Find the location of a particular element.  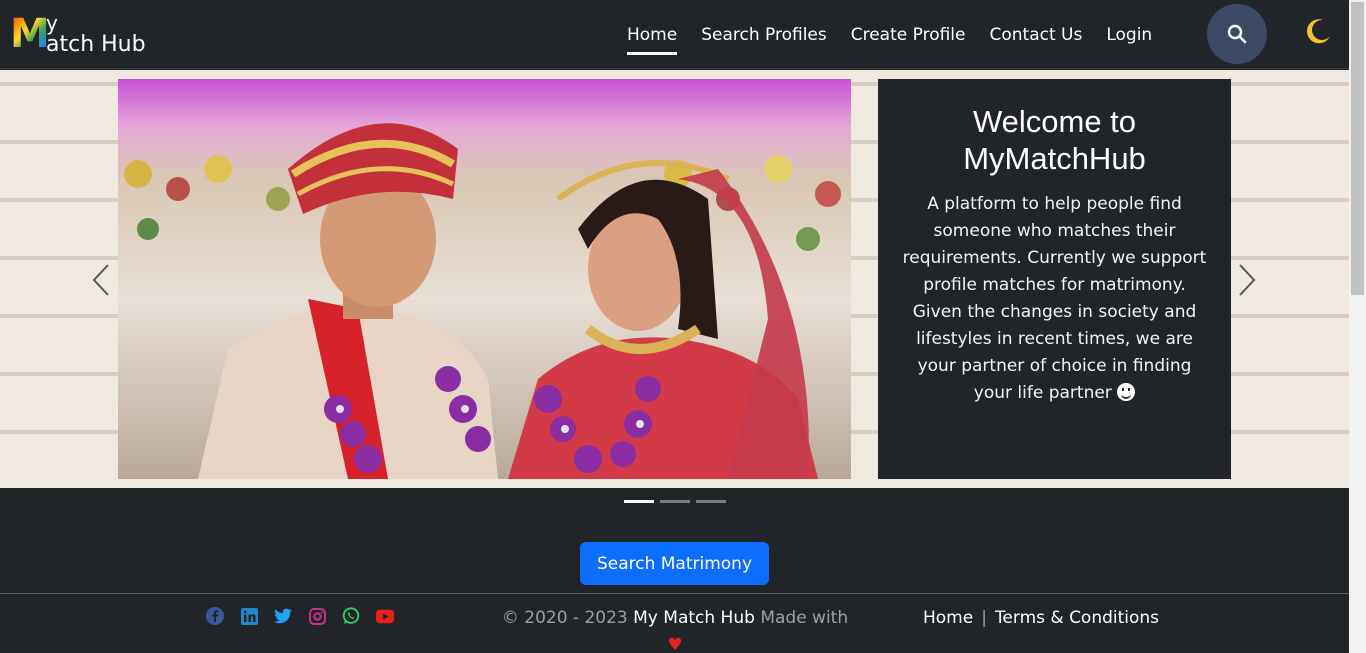

carousel-next-button is located at coordinates (1247, 280).